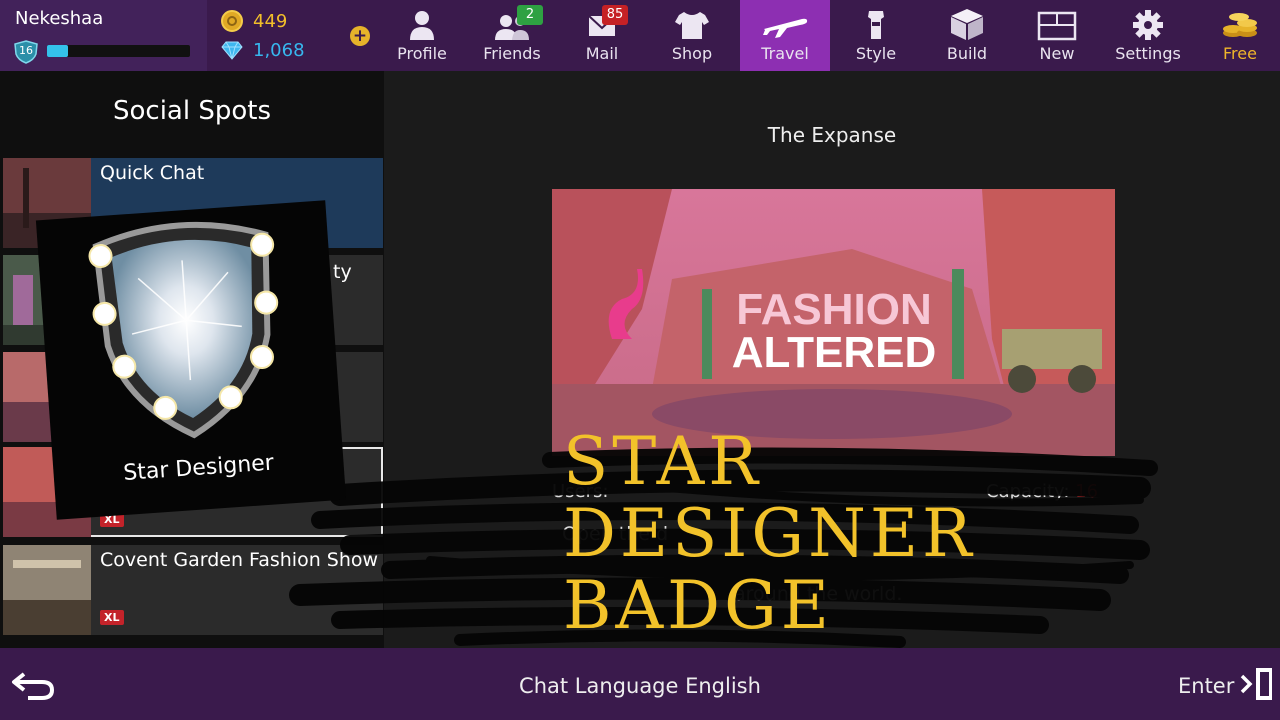  I want to click on overlay-title-line3: BADGE, so click(698, 605).